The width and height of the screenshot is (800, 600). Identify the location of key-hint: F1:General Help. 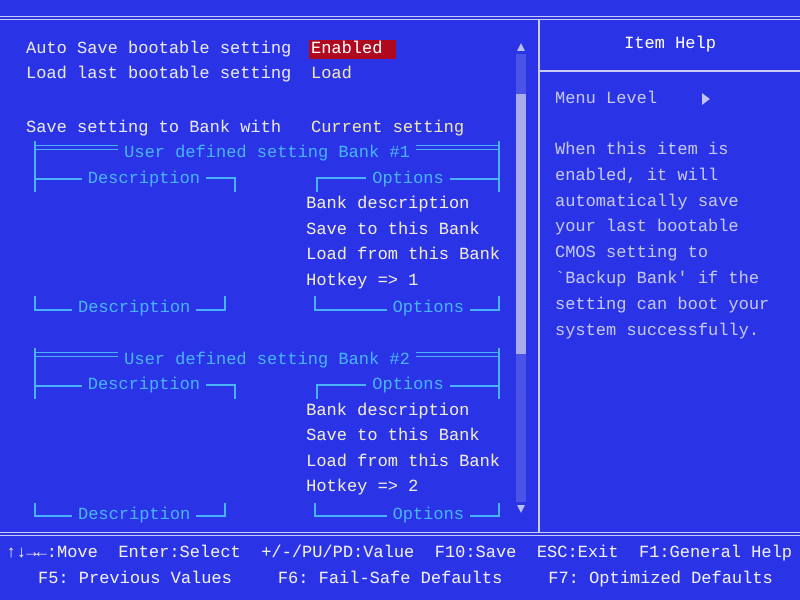
(715, 553).